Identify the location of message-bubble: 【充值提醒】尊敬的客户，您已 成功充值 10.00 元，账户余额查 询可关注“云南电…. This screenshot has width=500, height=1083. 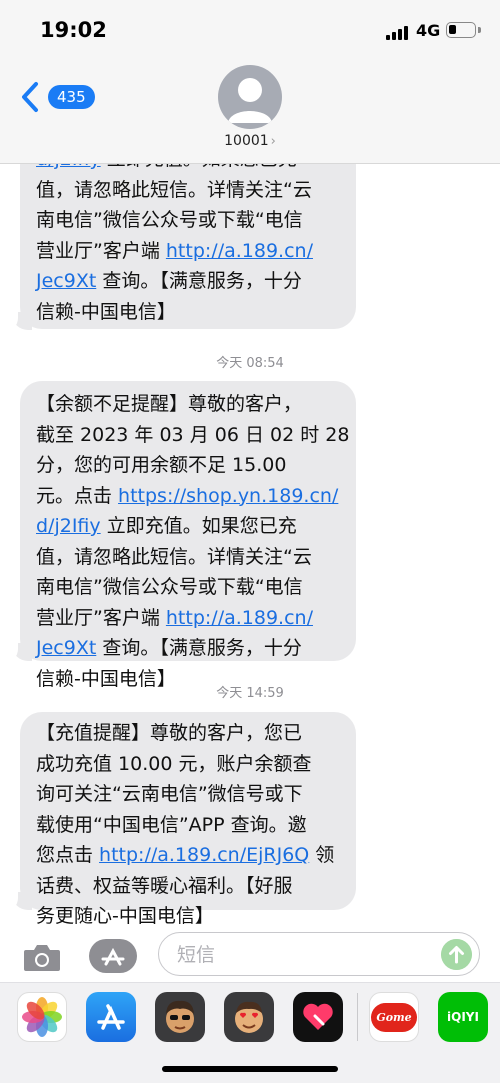
(188, 819).